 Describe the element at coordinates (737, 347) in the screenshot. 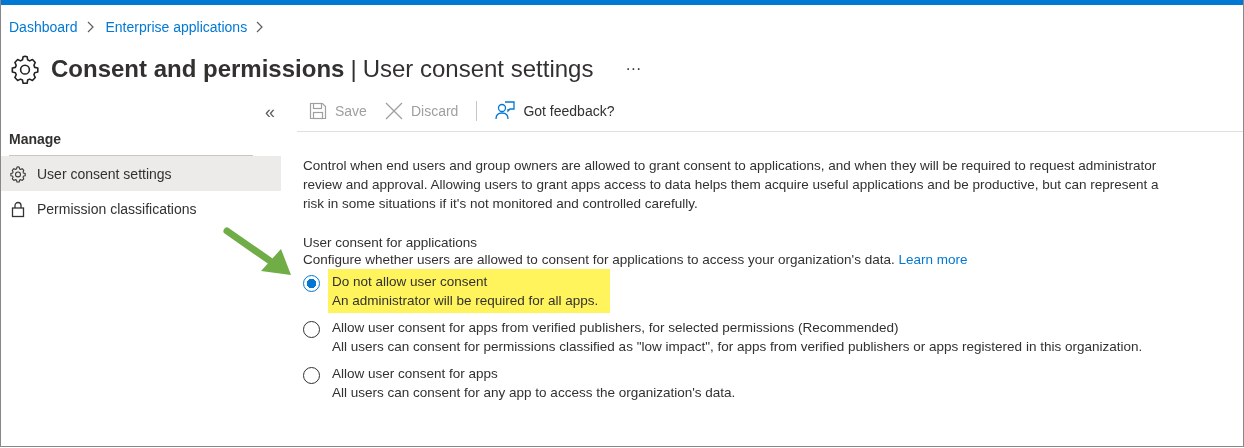

I see `option-detail: All users can consent for permissions classified as "low impact", for apps from verified publishers or apps registered in this organization.` at that location.